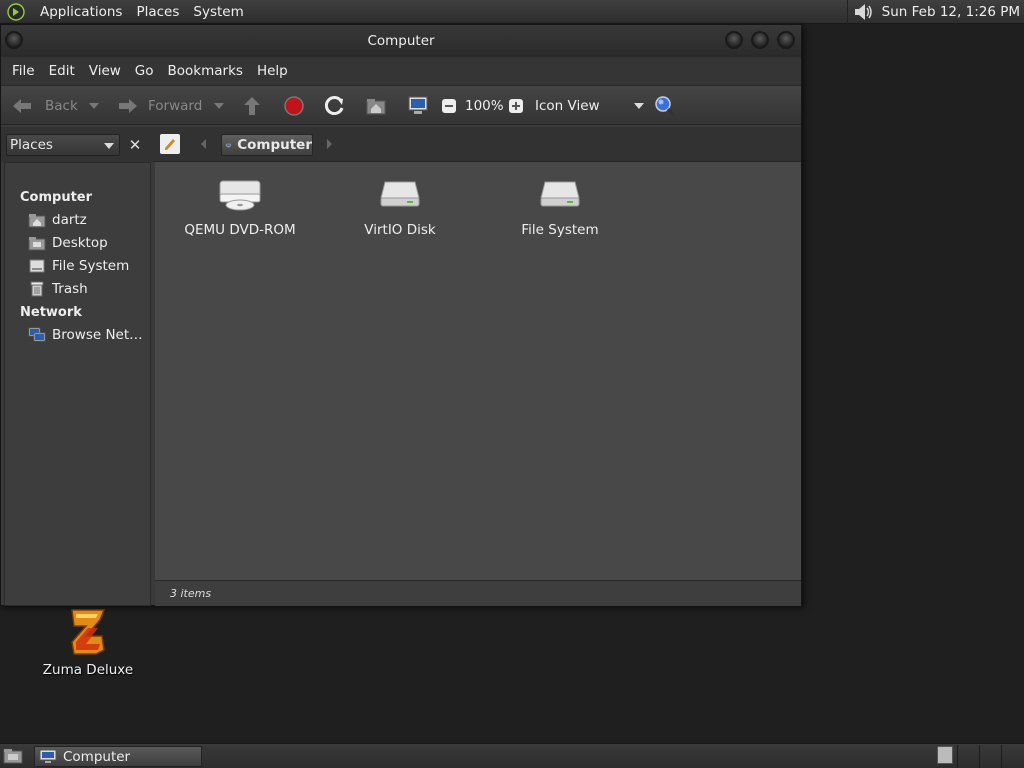 The height and width of the screenshot is (768, 1024). I want to click on taskbar-button-label: Computer, so click(97, 756).